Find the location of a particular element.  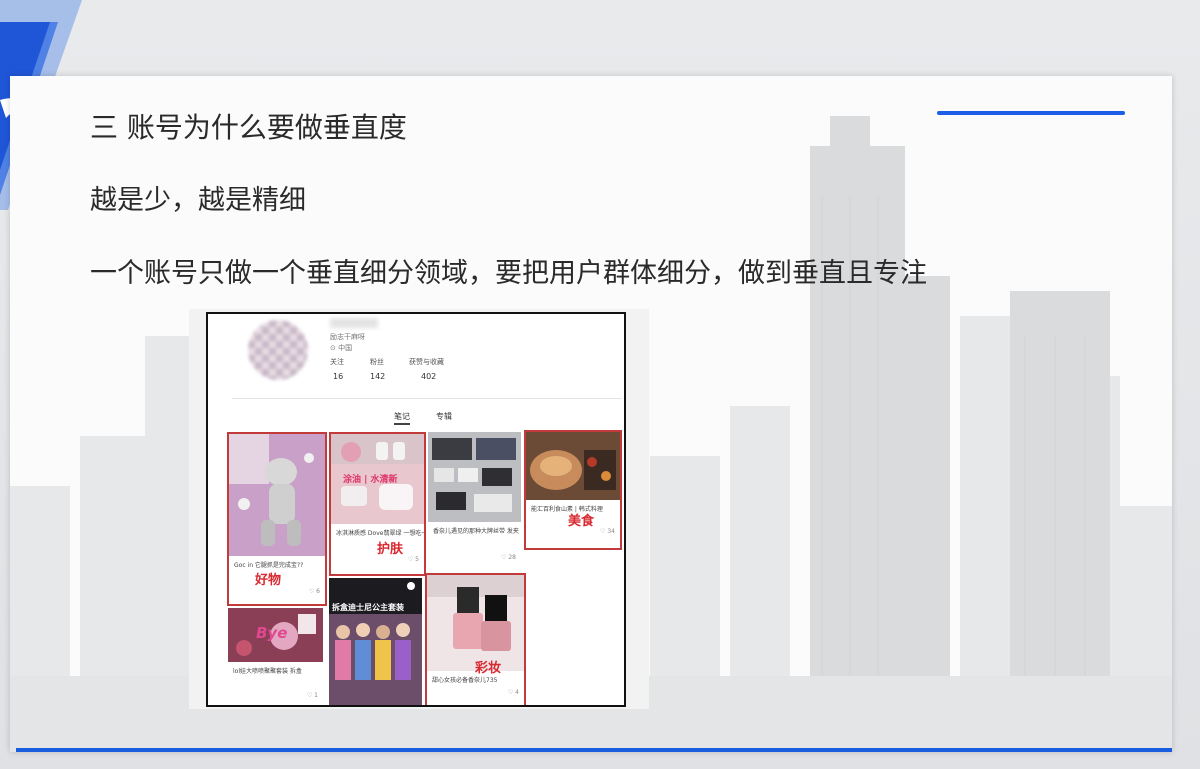

note-like-count: ♡ 4 is located at coordinates (513, 692).